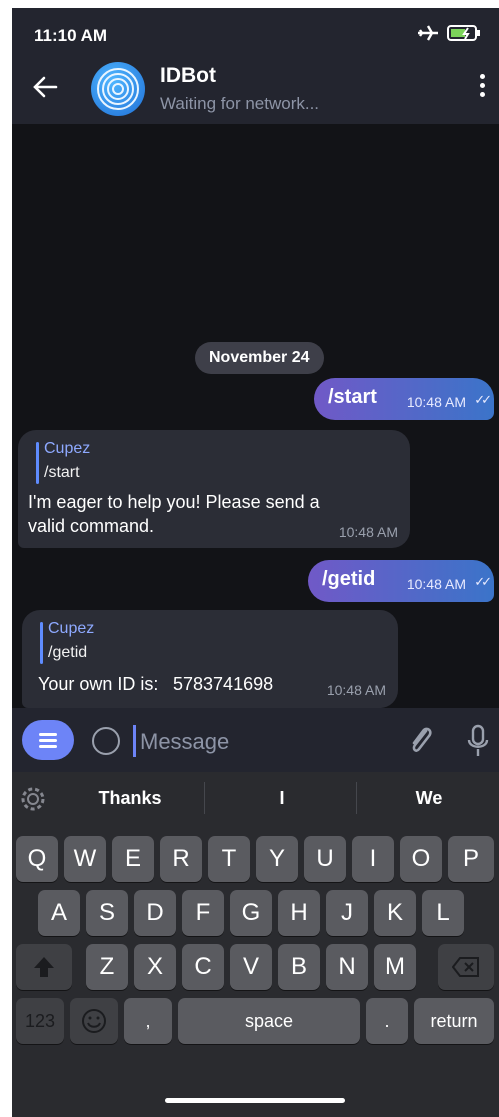  What do you see at coordinates (352, 397) in the screenshot?
I see `message-text: /start` at bounding box center [352, 397].